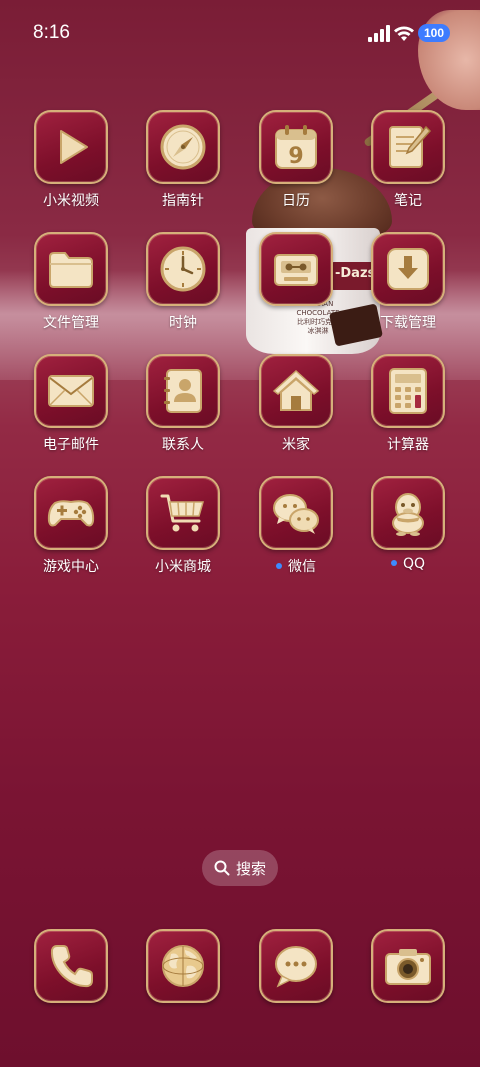  What do you see at coordinates (71, 147) in the screenshot?
I see `play-icon` at bounding box center [71, 147].